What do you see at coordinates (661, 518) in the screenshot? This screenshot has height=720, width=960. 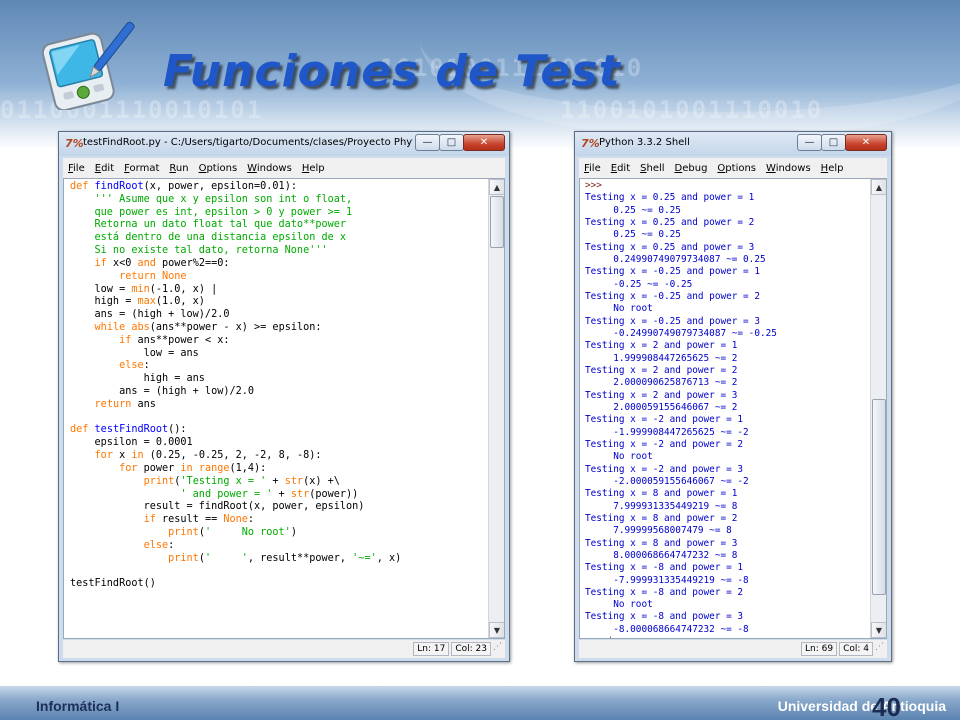 I see `shell-output-line: Testing x = 8 and power = 2` at bounding box center [661, 518].